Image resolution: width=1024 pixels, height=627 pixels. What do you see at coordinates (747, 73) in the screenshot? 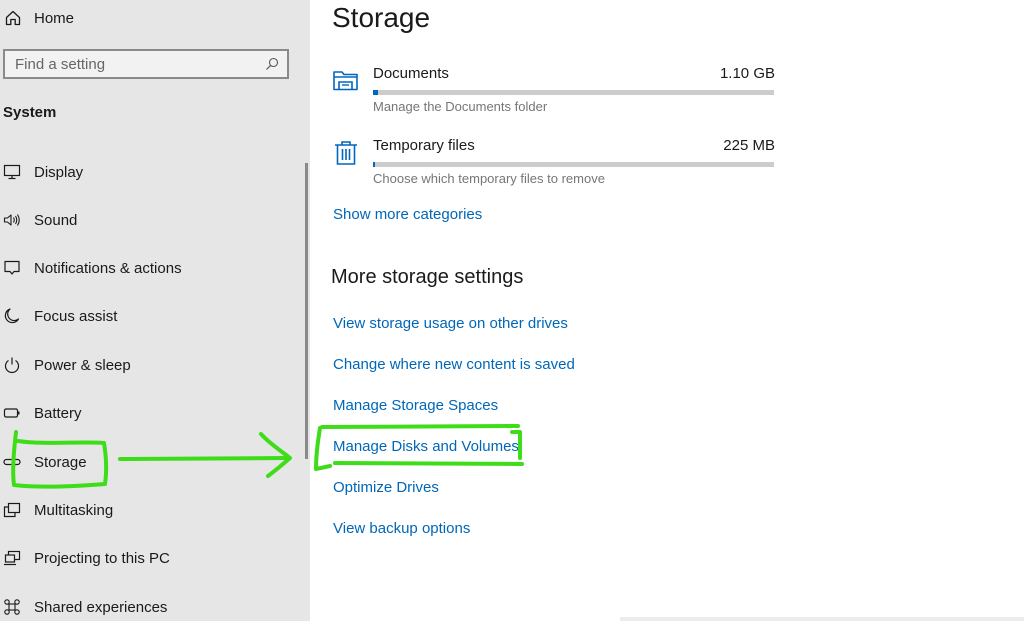
I see `category-size: 1.10 GB` at bounding box center [747, 73].